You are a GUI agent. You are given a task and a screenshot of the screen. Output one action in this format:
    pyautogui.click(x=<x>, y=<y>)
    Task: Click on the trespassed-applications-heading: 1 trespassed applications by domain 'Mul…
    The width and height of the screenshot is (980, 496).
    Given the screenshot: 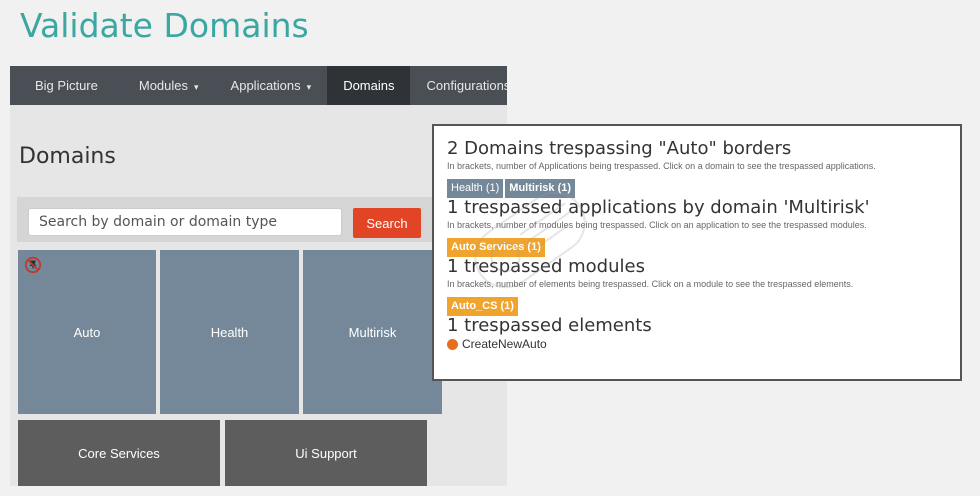 What is the action you would take?
    pyautogui.click(x=658, y=207)
    